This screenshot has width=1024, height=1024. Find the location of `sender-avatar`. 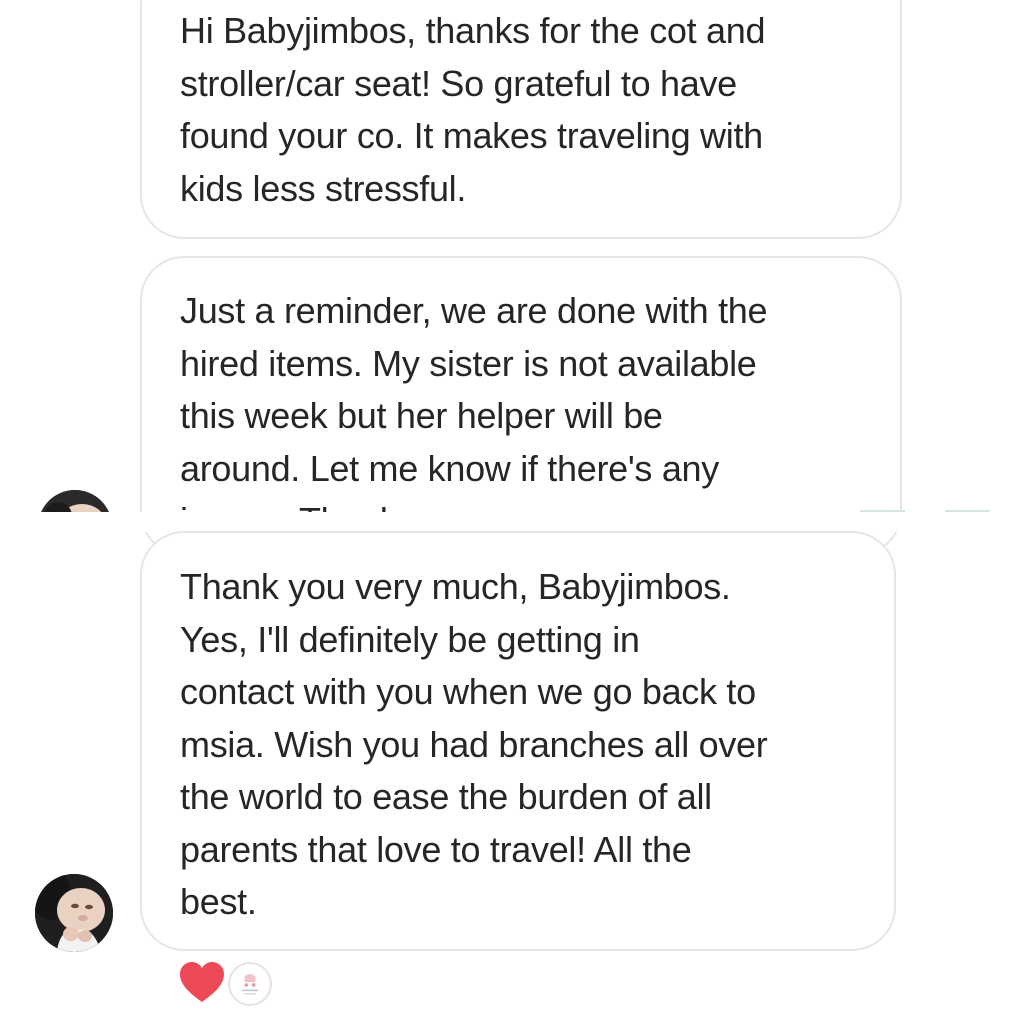

sender-avatar is located at coordinates (74, 913).